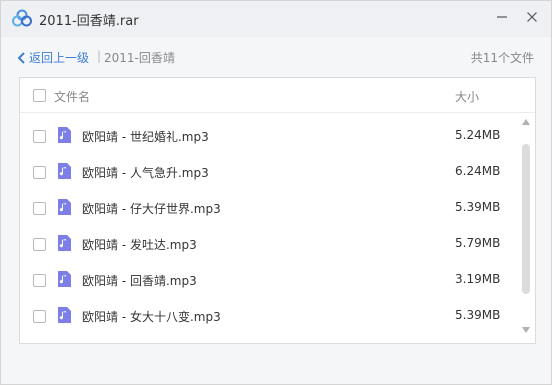 This screenshot has width=552, height=385. Describe the element at coordinates (478, 243) in the screenshot. I see `file-size: 5.79MB` at that location.